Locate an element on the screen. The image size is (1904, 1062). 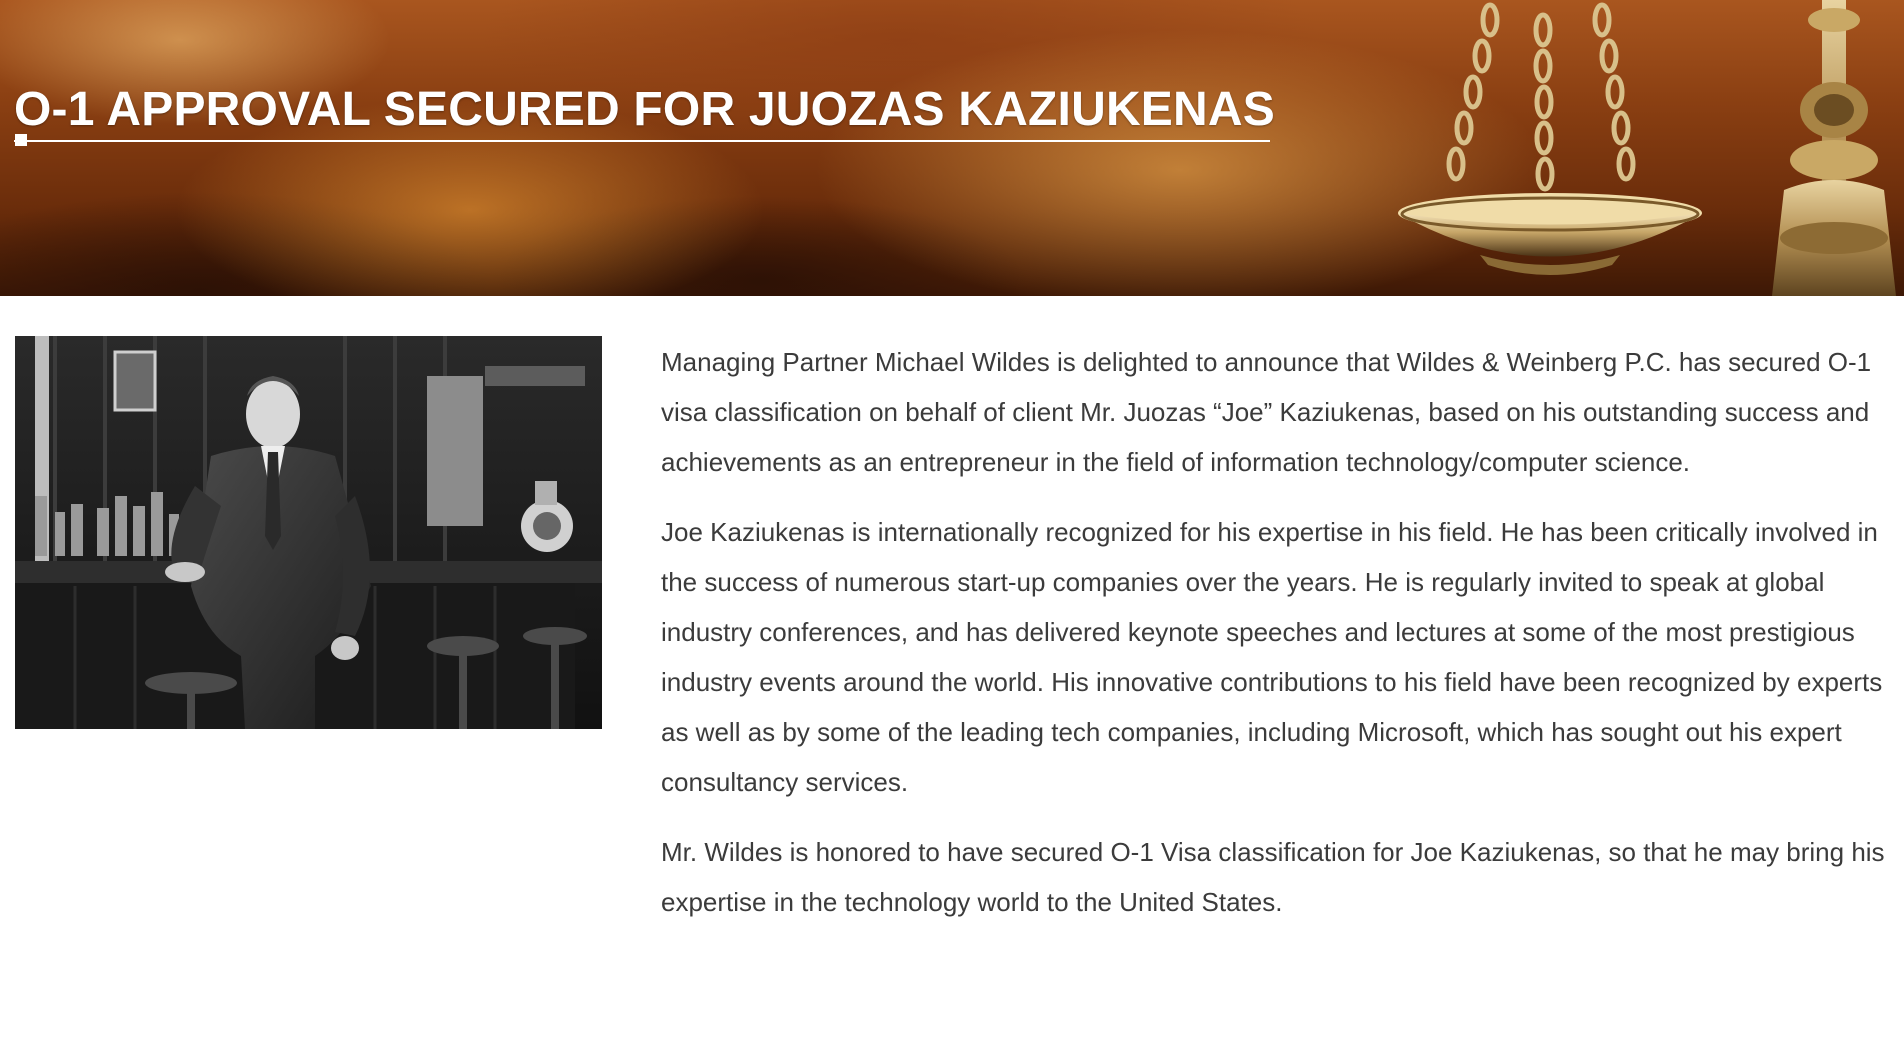
client-portrait-photo is located at coordinates (308, 532).